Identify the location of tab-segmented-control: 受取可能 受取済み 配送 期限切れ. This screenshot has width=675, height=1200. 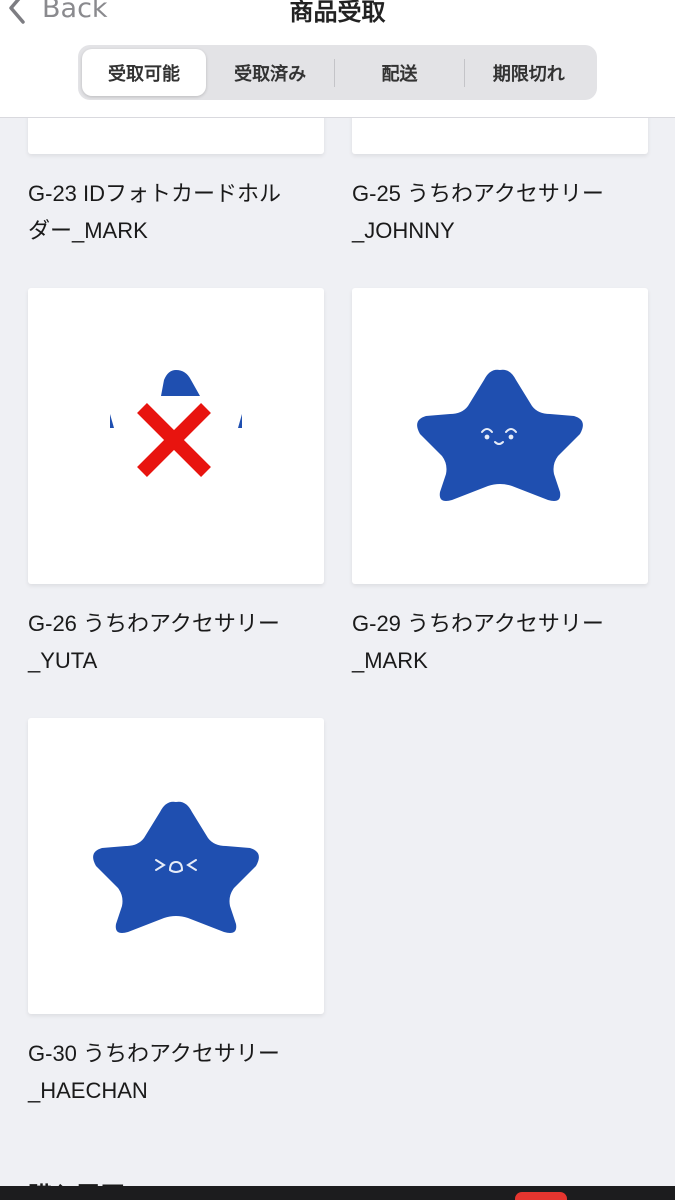
(337, 72).